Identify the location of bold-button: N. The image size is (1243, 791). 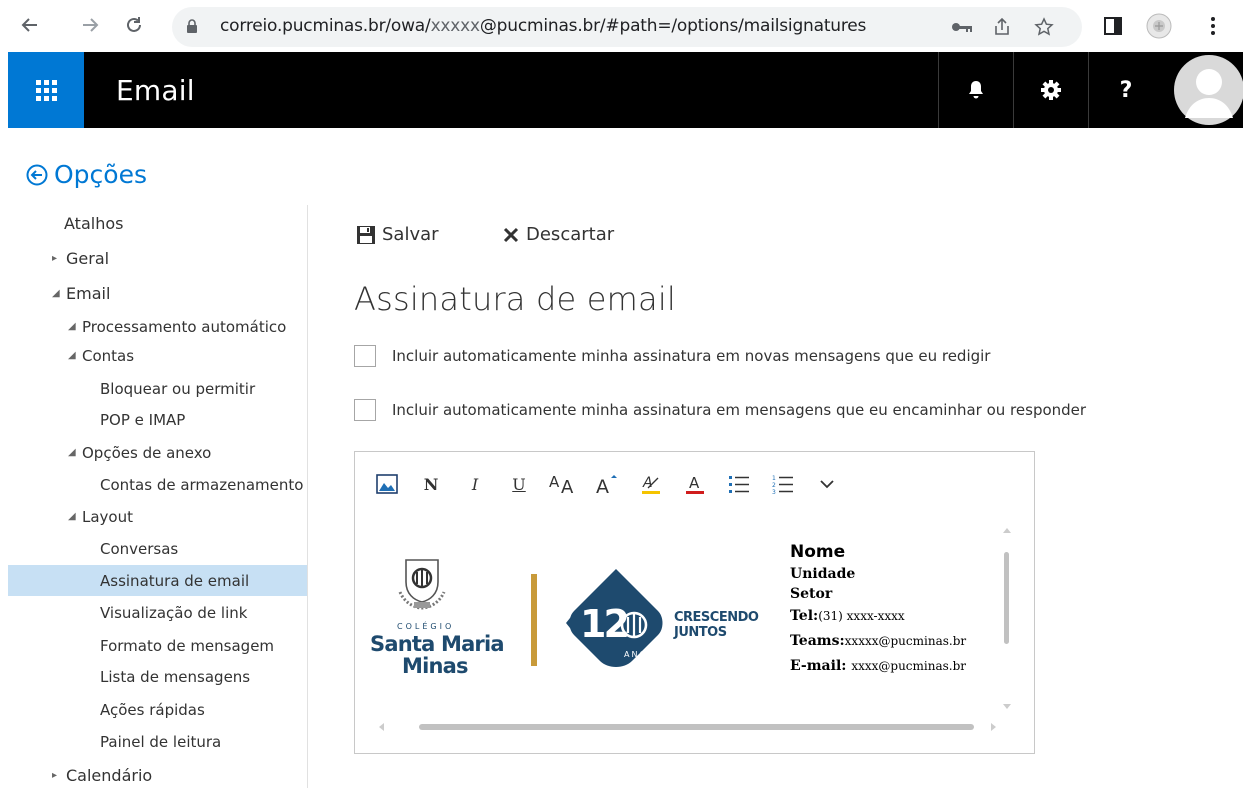
(431, 484).